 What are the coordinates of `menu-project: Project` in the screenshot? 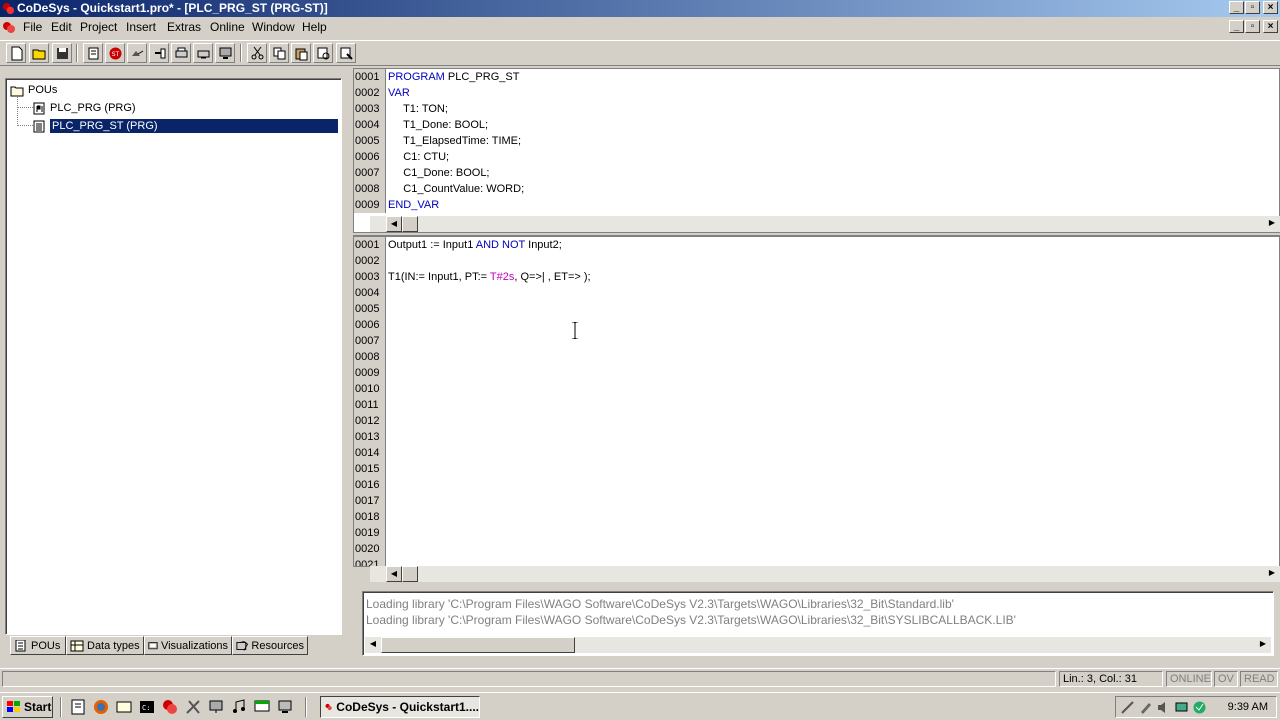 It's located at (98, 27).